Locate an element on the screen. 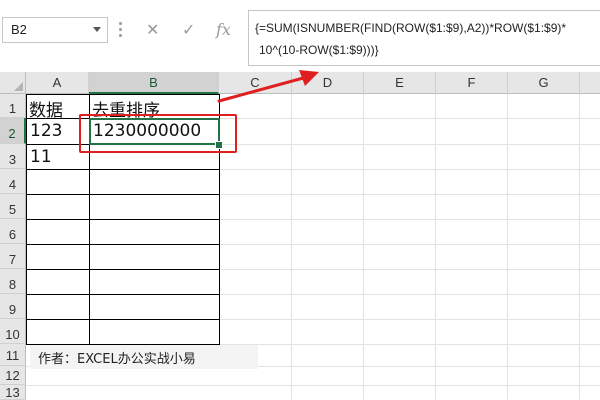  row-header-13: 13 is located at coordinates (13, 392).